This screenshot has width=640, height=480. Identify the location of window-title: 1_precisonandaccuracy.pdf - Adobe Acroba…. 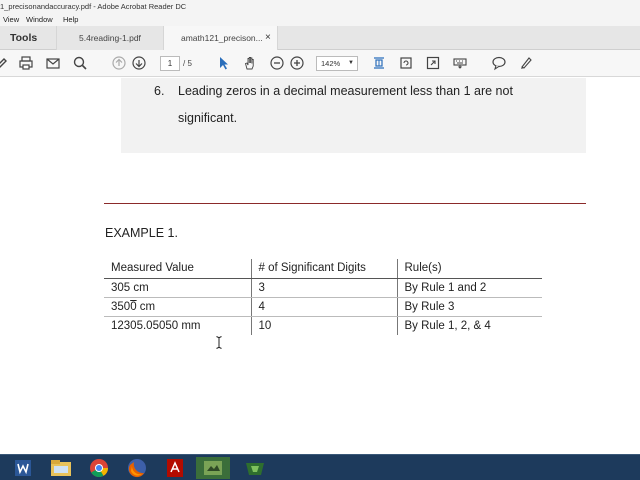
(93, 6).